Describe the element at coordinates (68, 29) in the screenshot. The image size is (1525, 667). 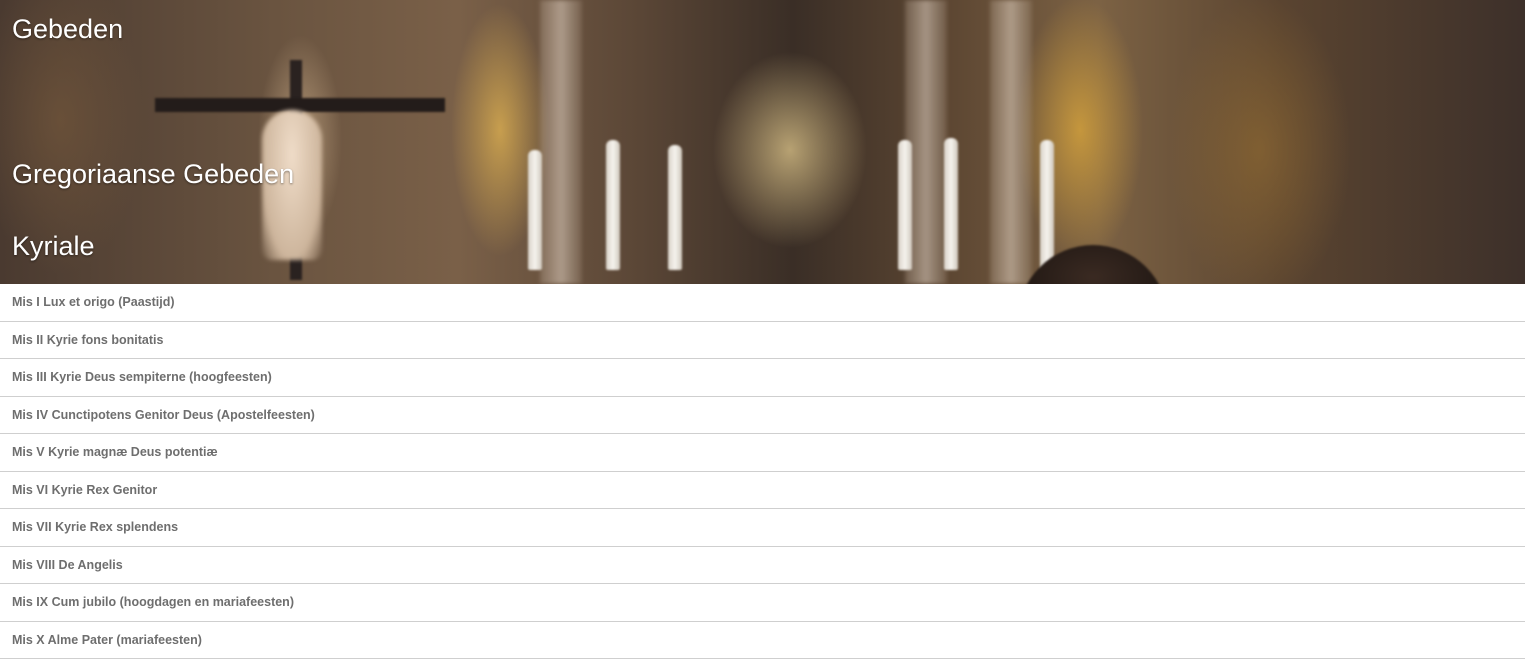
I see `page-title: Gebeden` at that location.